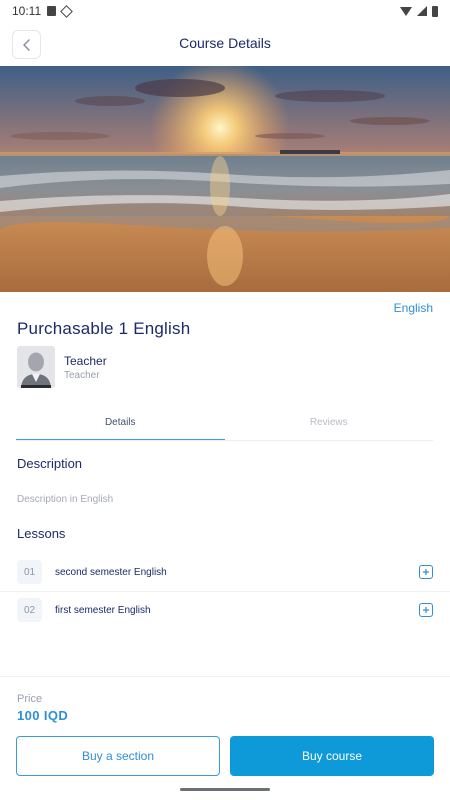 This screenshot has height=800, width=450. What do you see at coordinates (82, 375) in the screenshot?
I see `teacher-role: Teacher` at bounding box center [82, 375].